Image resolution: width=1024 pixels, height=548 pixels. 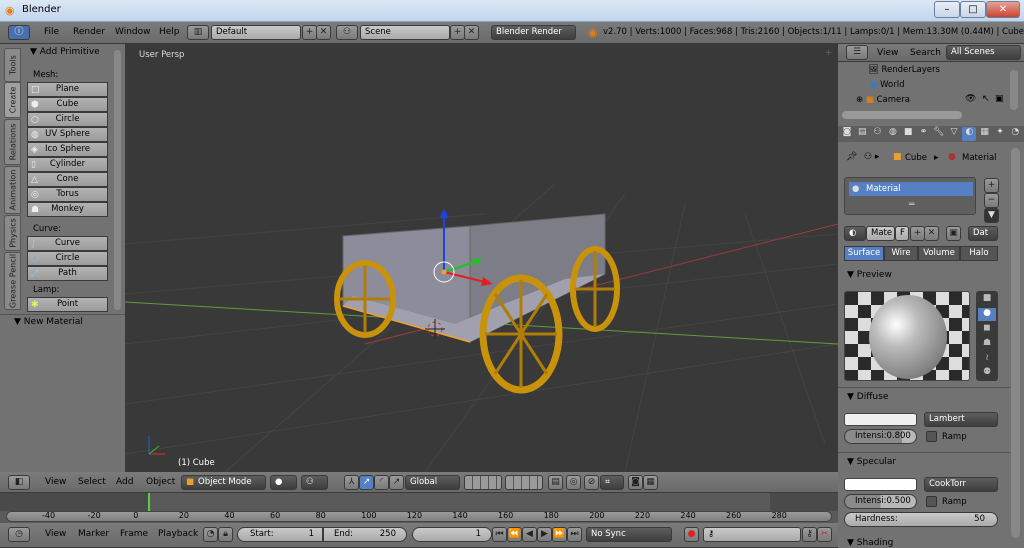 What do you see at coordinates (954, 134) in the screenshot?
I see `data-tab-icon: ▽` at bounding box center [954, 134].